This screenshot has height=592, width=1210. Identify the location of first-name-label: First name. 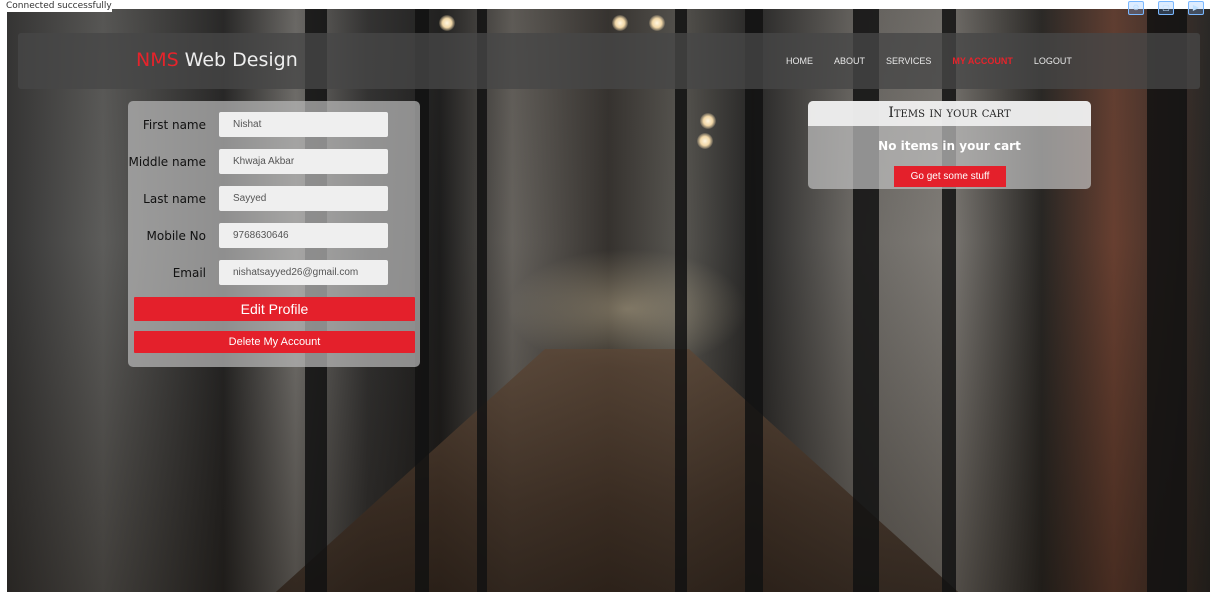
(174, 125).